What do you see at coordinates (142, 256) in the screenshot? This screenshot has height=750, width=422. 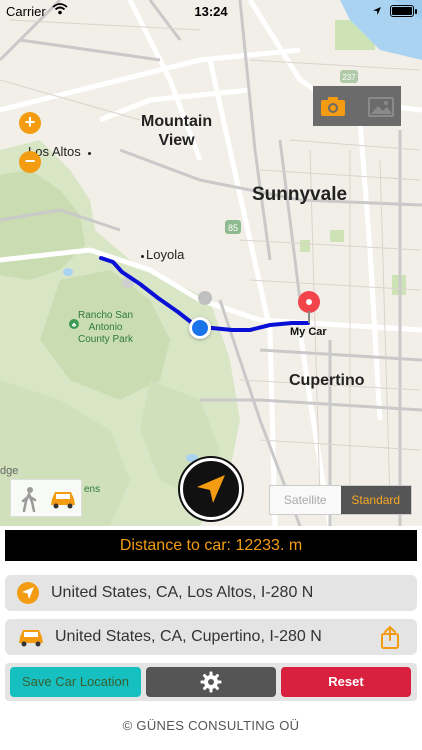 I see `place-dot-loyola` at bounding box center [142, 256].